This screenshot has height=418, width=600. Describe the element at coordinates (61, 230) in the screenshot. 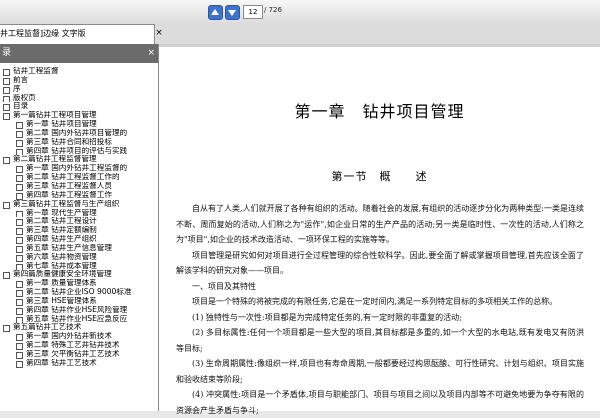

I see `outline-item-label: 第三章 钻井定额编制` at that location.